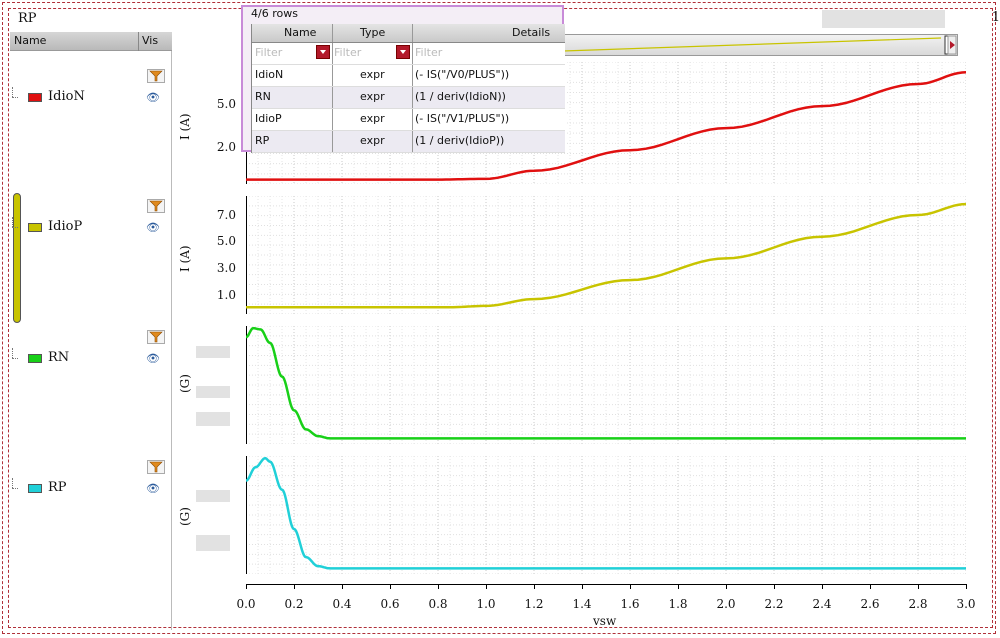 This screenshot has width=1000, height=638. I want to click on header-name: Name, so click(300, 32).